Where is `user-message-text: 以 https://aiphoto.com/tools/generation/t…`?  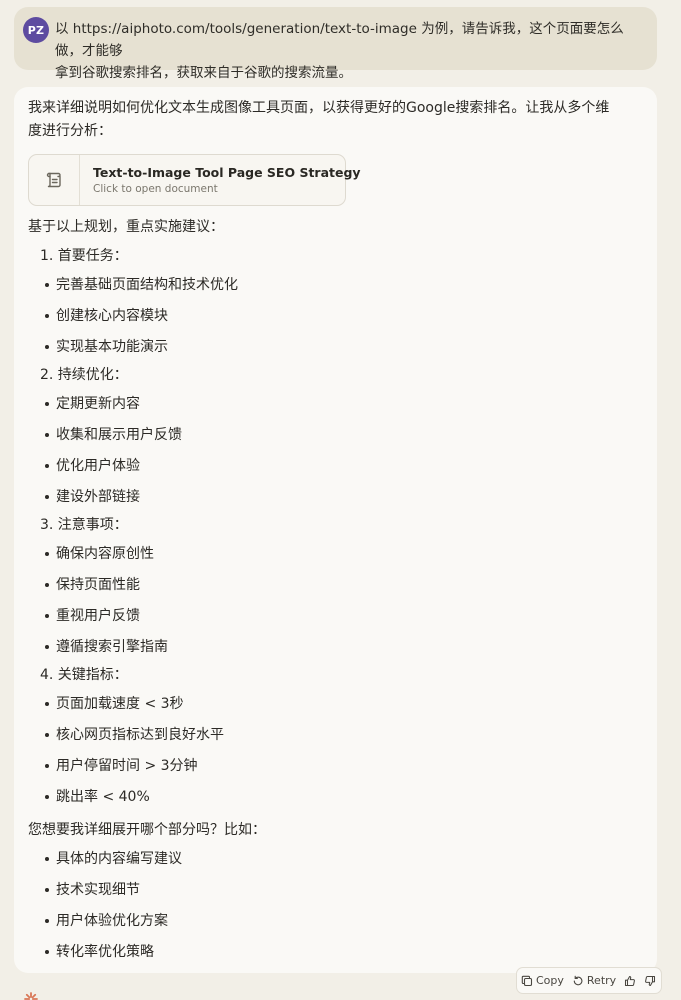
user-message-text: 以 https://aiphoto.com/tools/generation/t… is located at coordinates (350, 51).